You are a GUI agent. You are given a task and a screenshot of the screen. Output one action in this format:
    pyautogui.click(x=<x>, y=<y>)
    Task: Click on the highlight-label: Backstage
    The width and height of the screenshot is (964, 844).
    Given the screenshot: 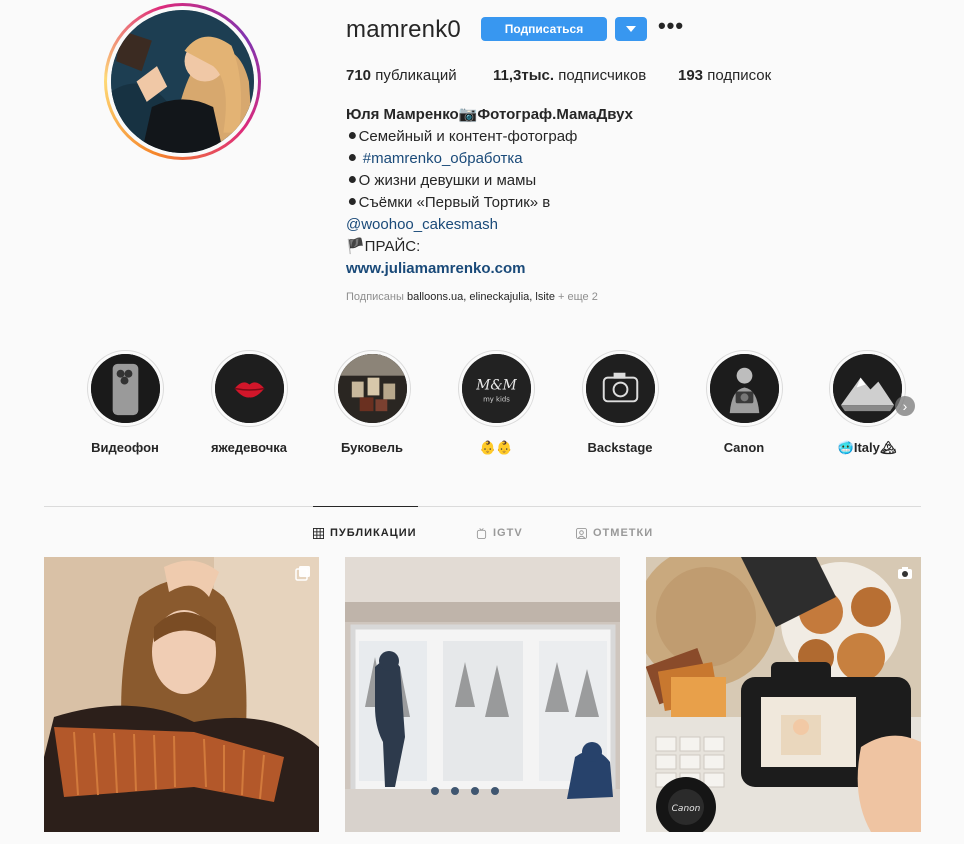 What is the action you would take?
    pyautogui.click(x=620, y=447)
    